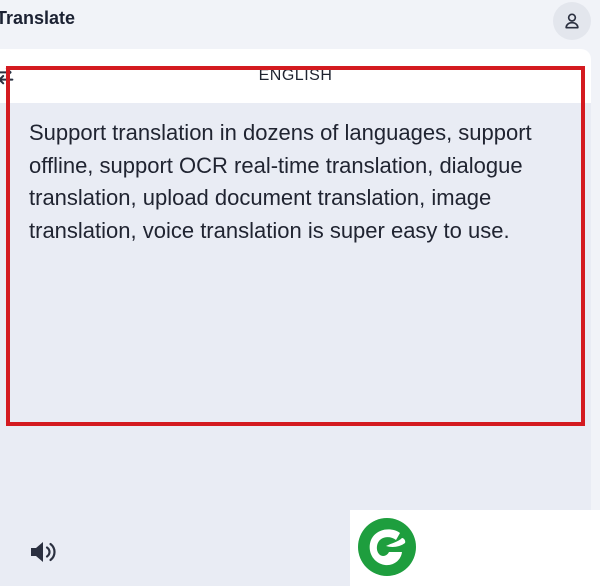 The height and width of the screenshot is (586, 600). I want to click on source-language-selector: ENGLISH, so click(295, 76).